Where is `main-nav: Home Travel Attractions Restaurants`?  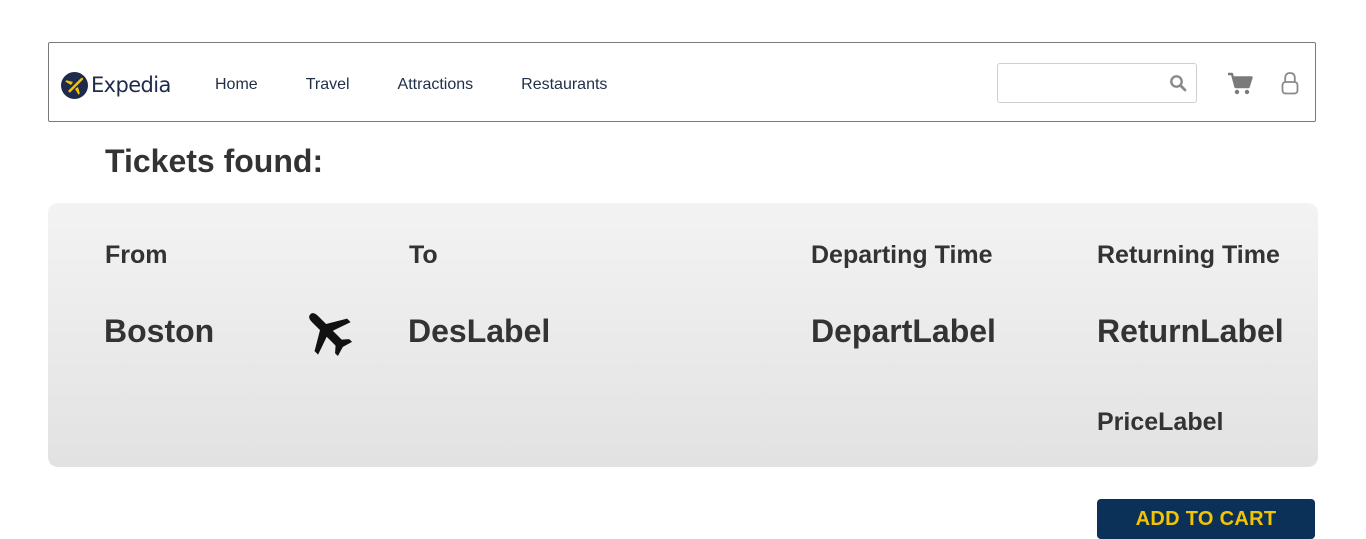
main-nav: Home Travel Attractions Restaurants is located at coordinates (435, 85).